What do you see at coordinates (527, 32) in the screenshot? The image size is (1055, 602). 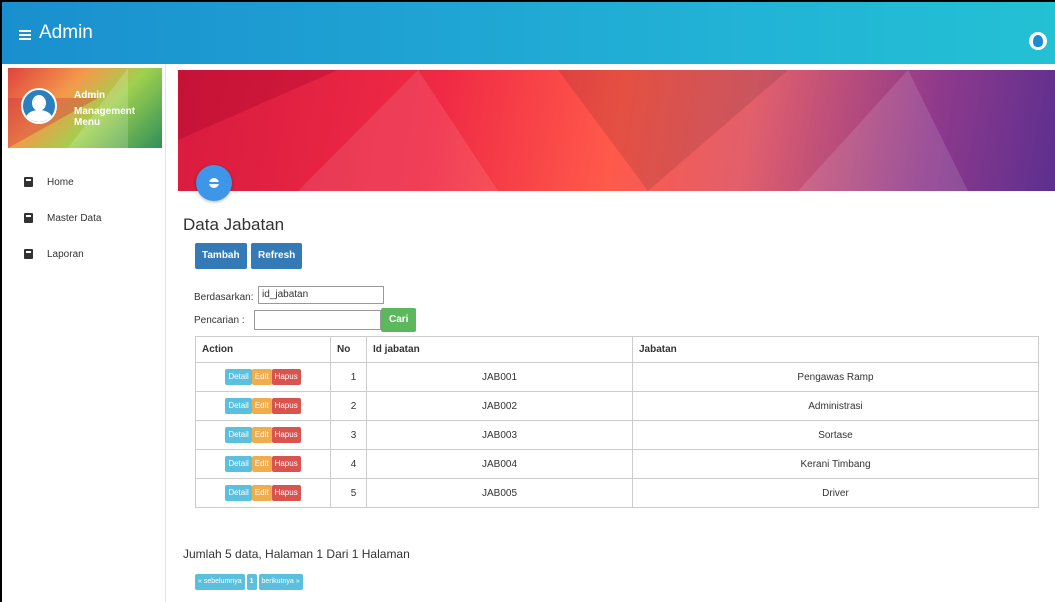 I see `top-navbar: Admin` at bounding box center [527, 32].